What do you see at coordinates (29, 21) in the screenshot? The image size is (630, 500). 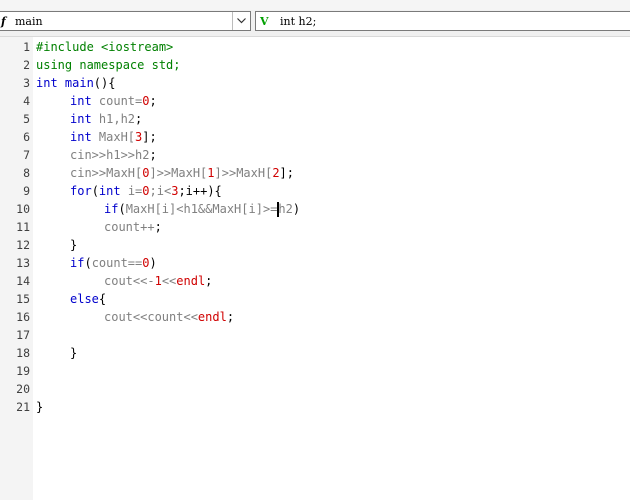 I see `function-select-value: main` at bounding box center [29, 21].